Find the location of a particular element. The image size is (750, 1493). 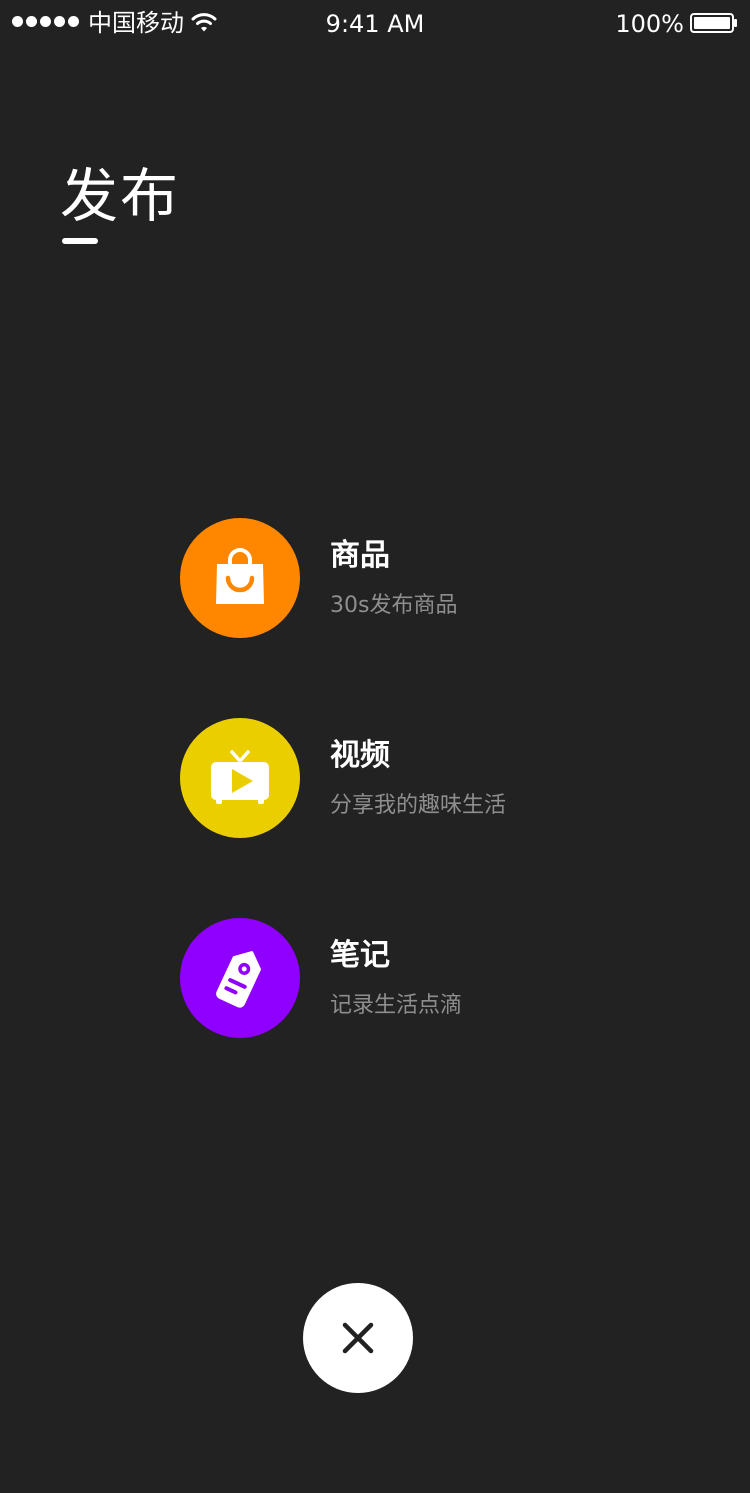

option-description: 分享我的趣味生活 is located at coordinates (418, 805).